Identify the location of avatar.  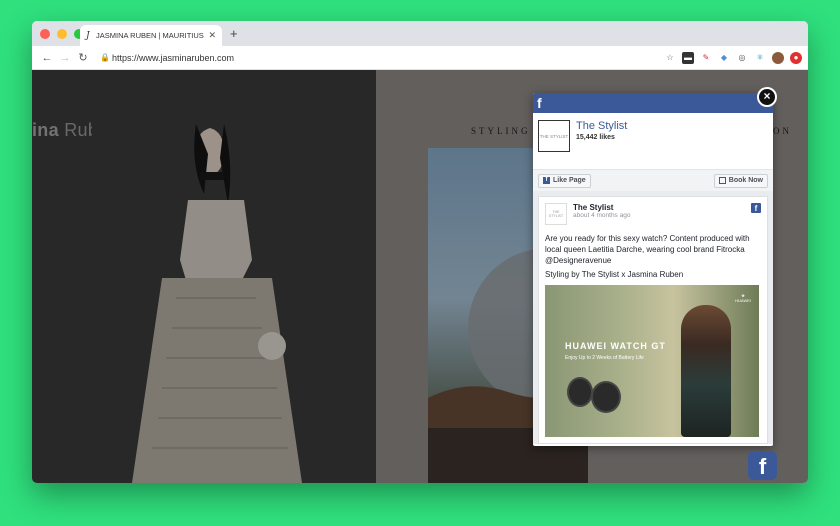
(778, 57).